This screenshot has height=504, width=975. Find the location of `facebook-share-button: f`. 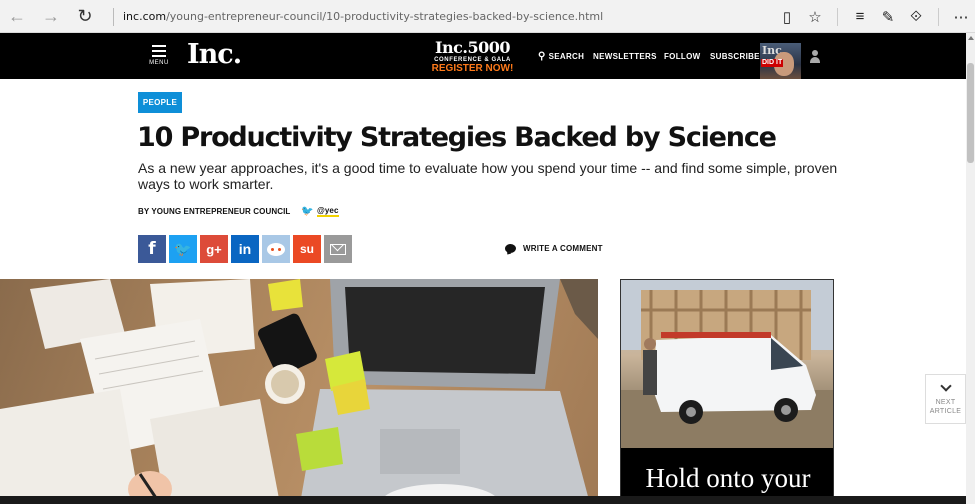

facebook-share-button: f is located at coordinates (152, 249).